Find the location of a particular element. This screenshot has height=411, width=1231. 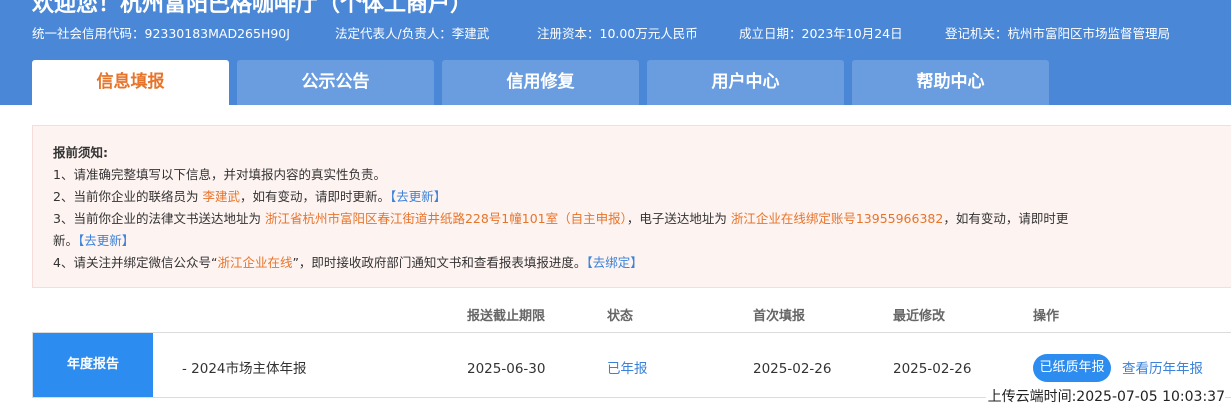

tab-info-filing: 信息填报 is located at coordinates (130, 82).